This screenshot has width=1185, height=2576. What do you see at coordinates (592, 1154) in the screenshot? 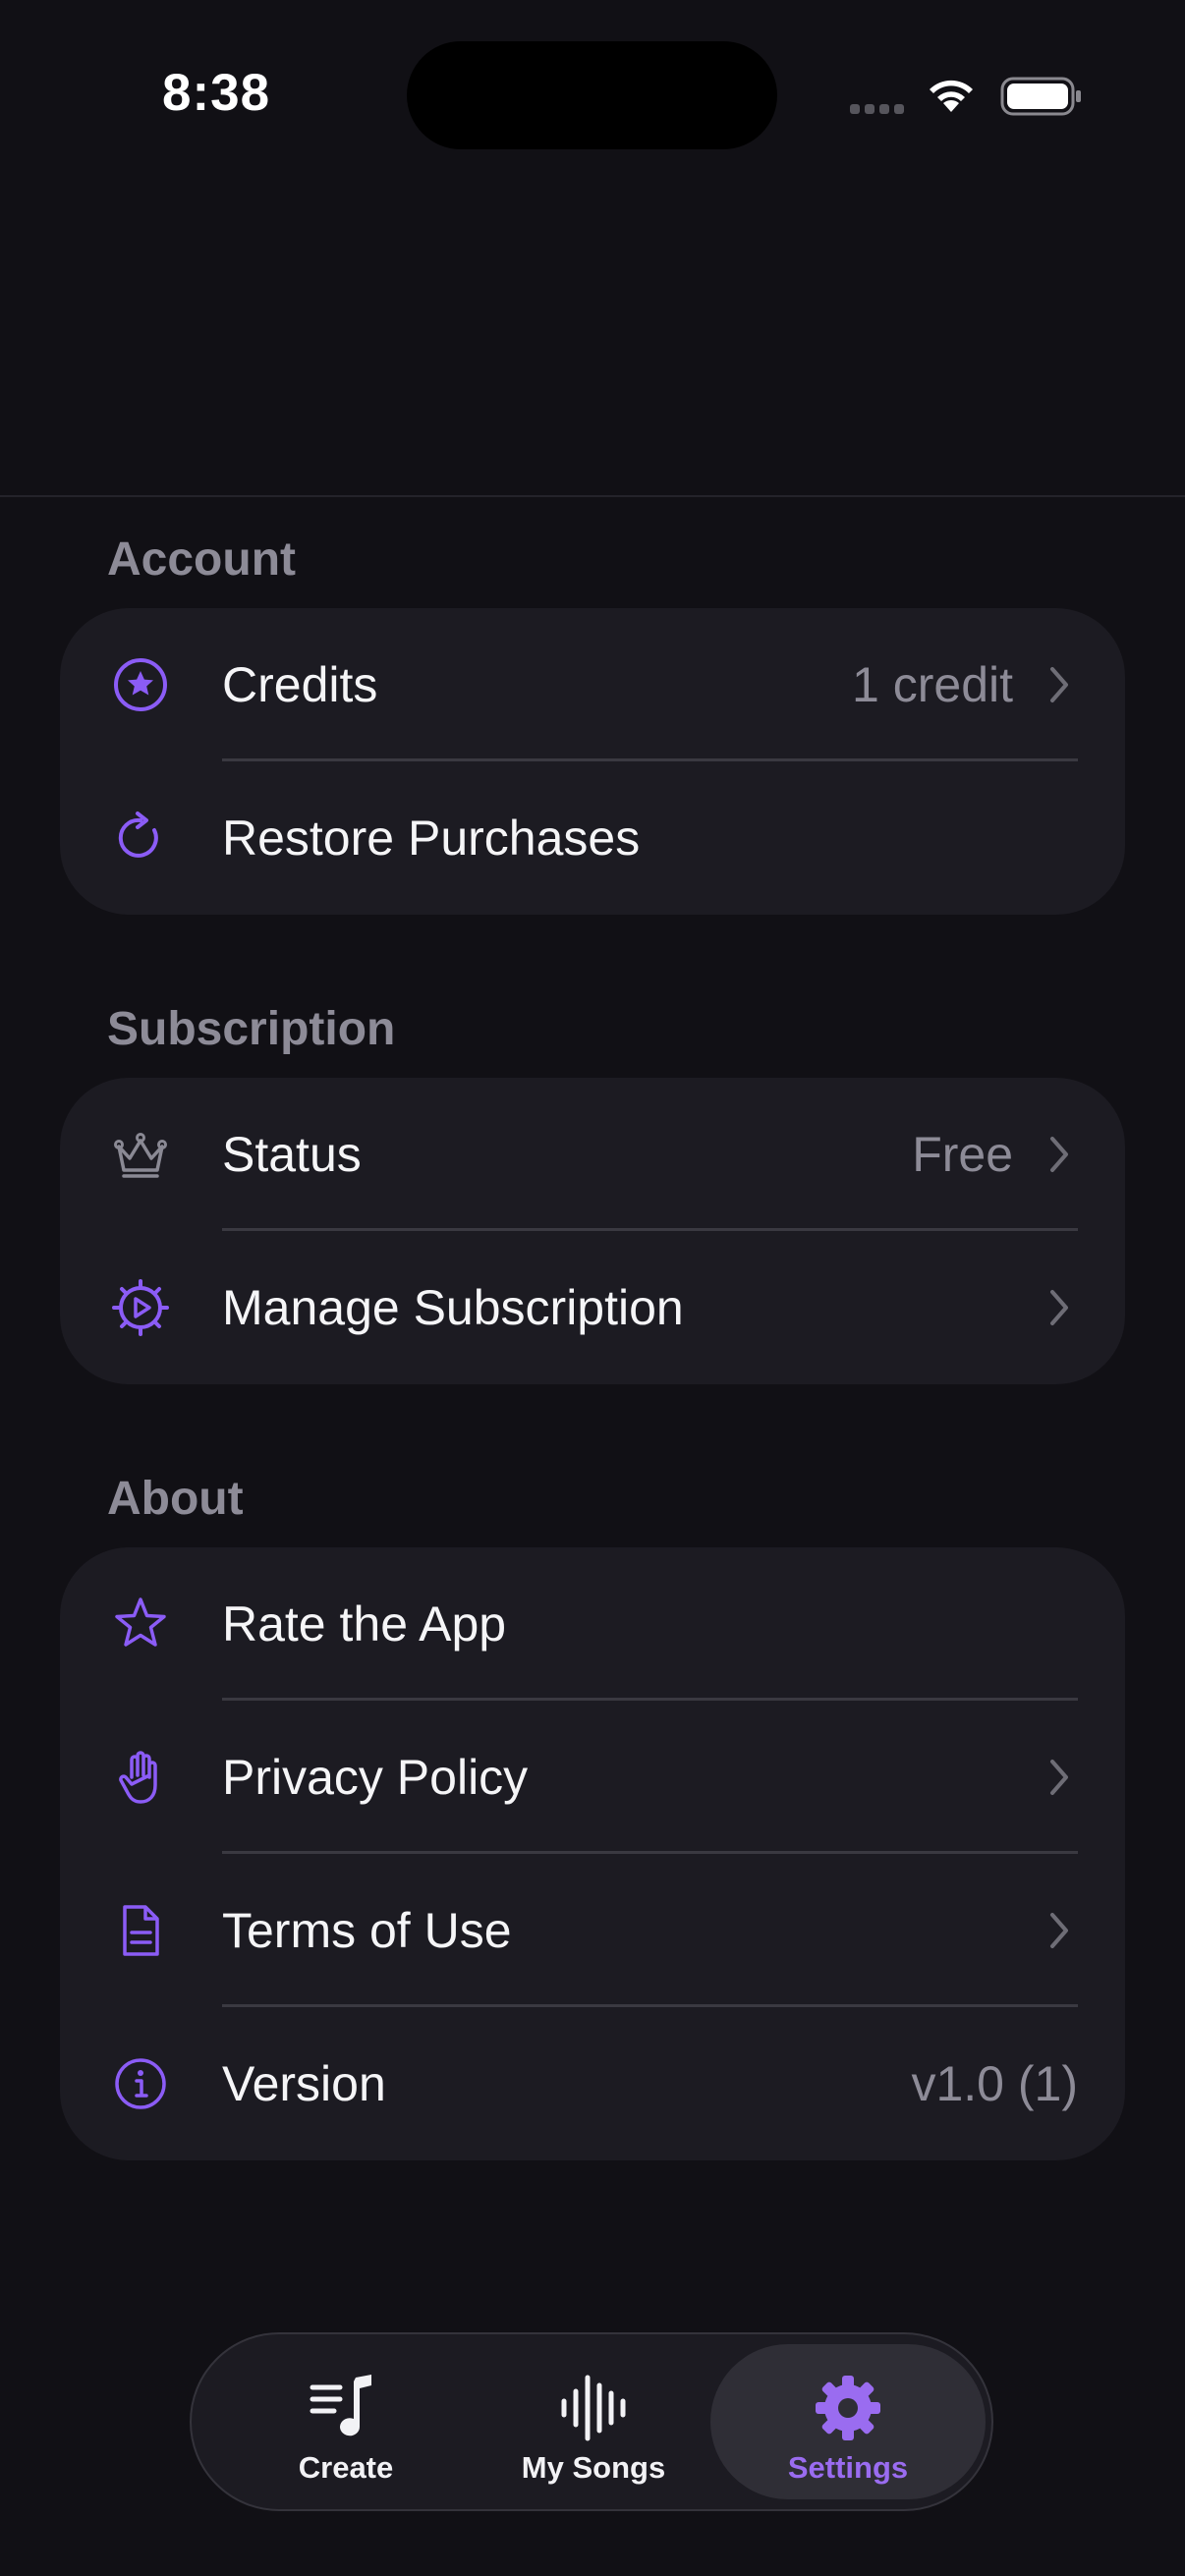
I see `status-row: Status Free` at bounding box center [592, 1154].